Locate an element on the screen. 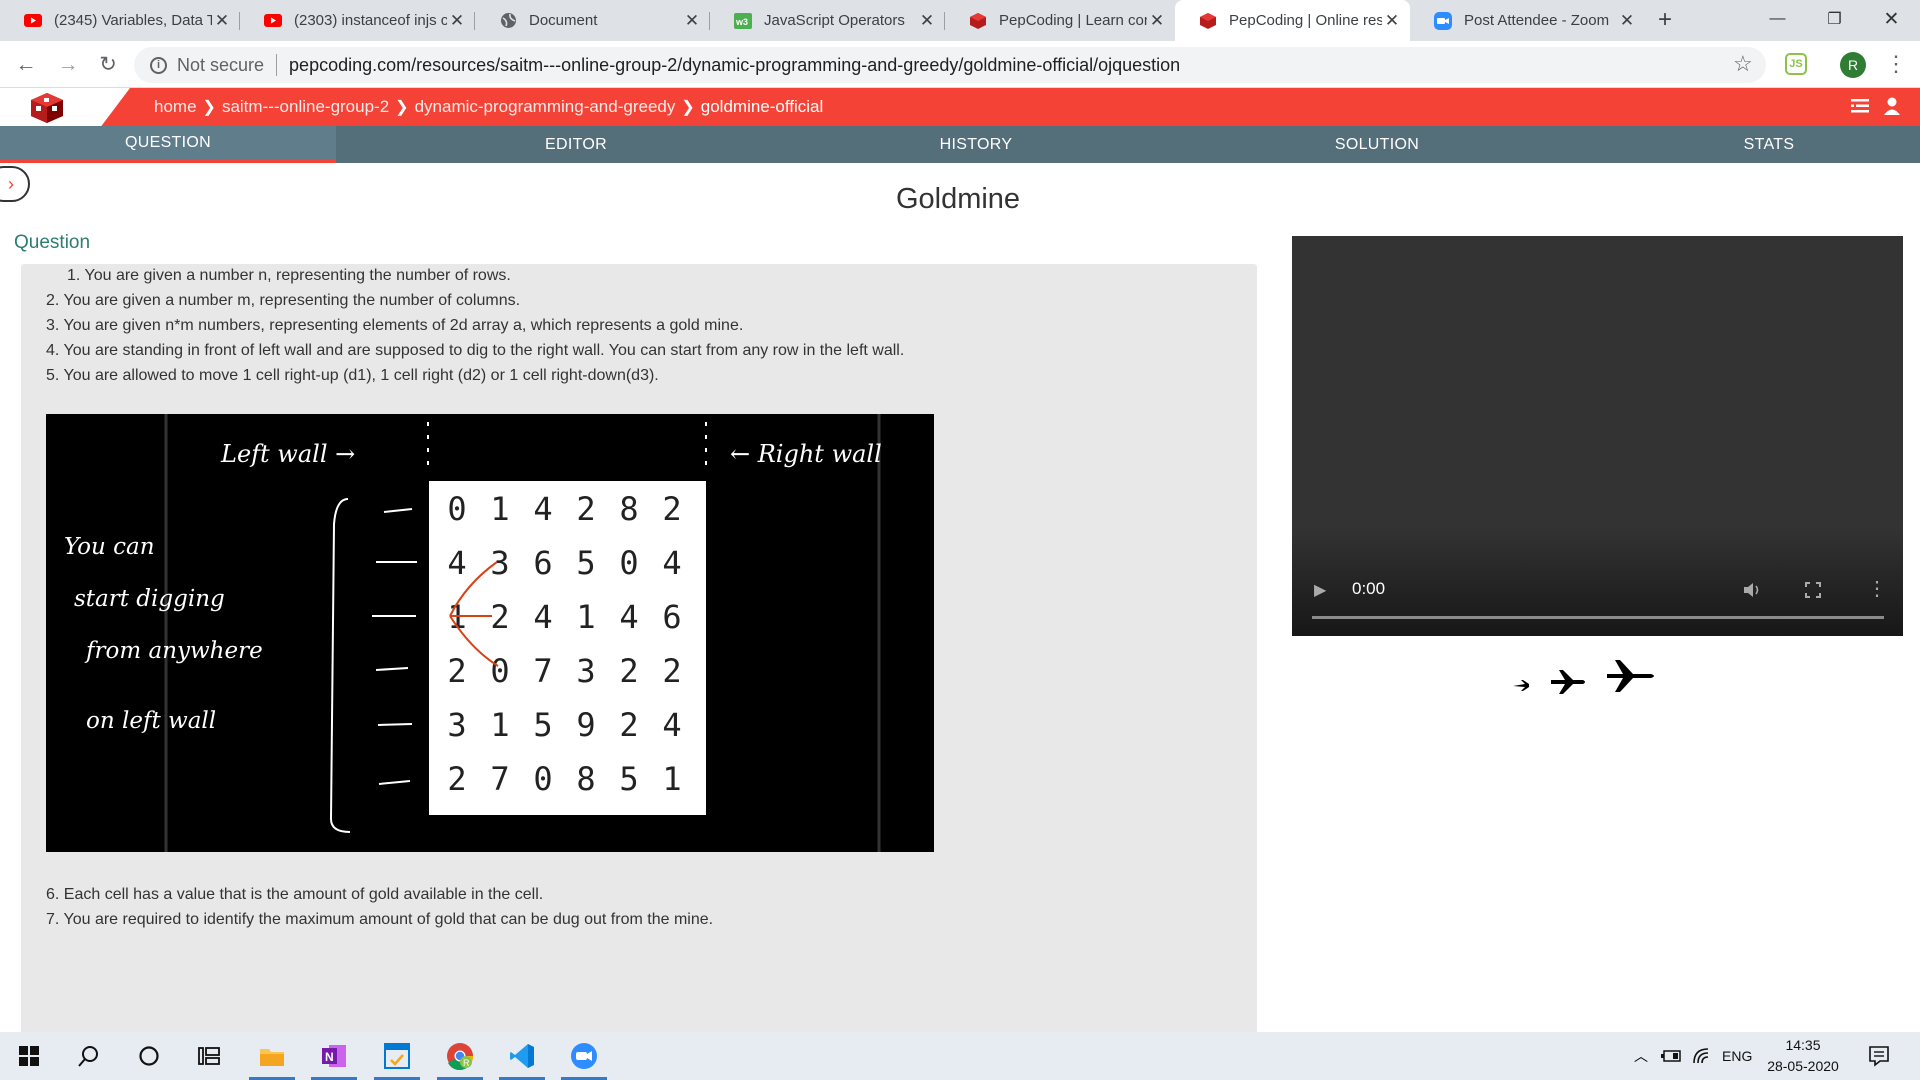  note-line: You can is located at coordinates (109, 547).